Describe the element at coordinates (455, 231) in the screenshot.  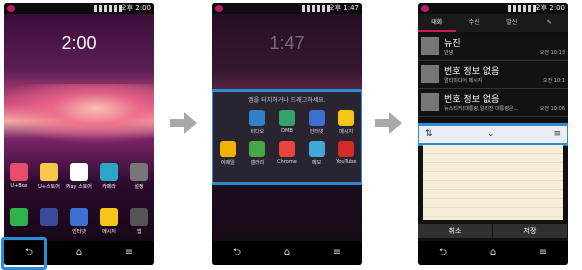
I see `cancel-button: 취소` at that location.